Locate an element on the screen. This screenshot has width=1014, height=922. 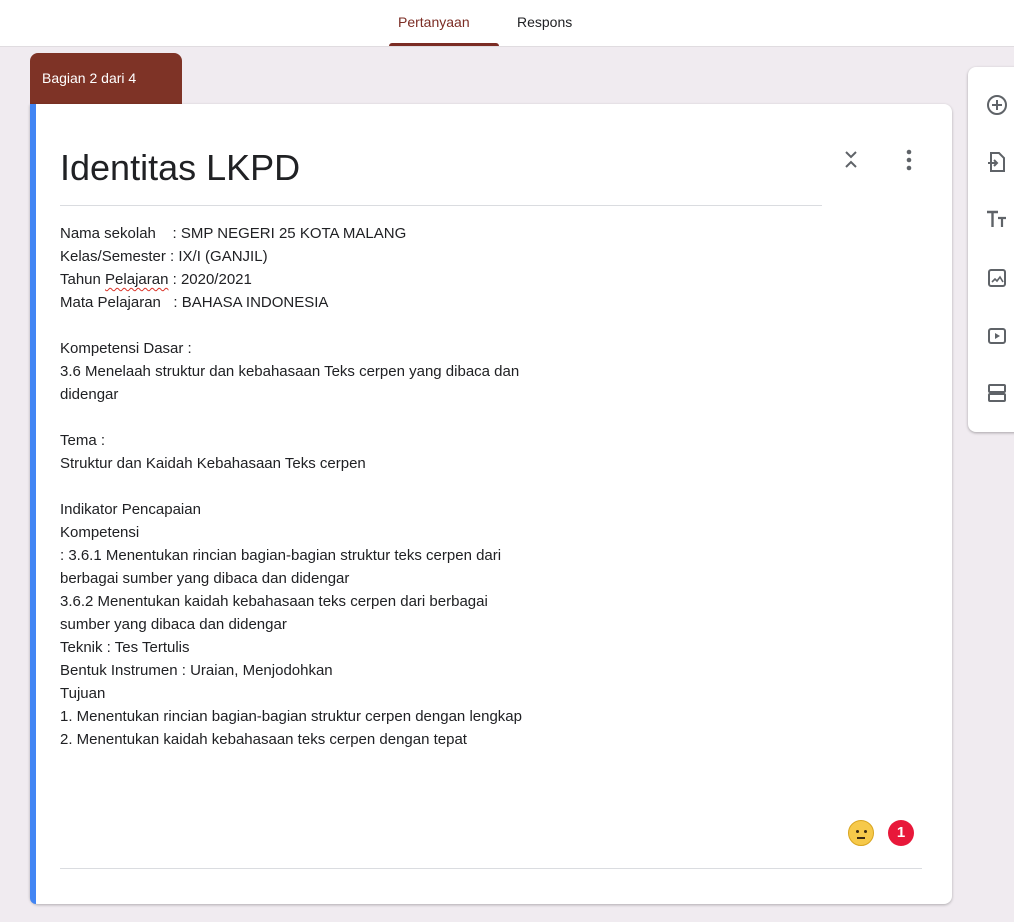
title-text-icon is located at coordinates (996, 218).